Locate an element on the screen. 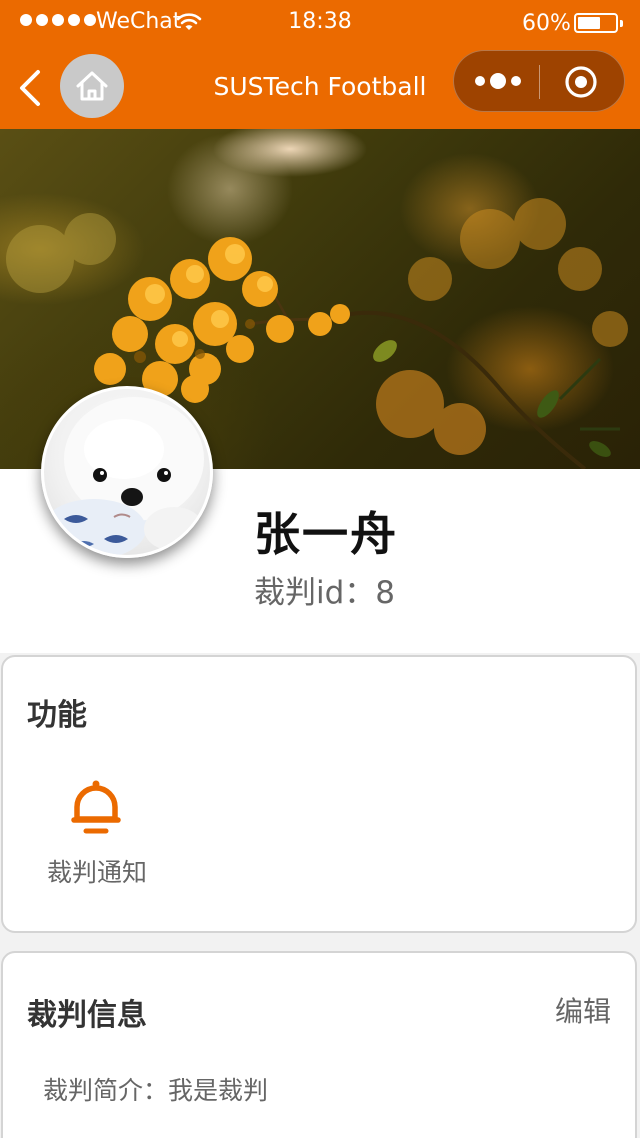 The height and width of the screenshot is (1138, 640). menu-capsule is located at coordinates (539, 81).